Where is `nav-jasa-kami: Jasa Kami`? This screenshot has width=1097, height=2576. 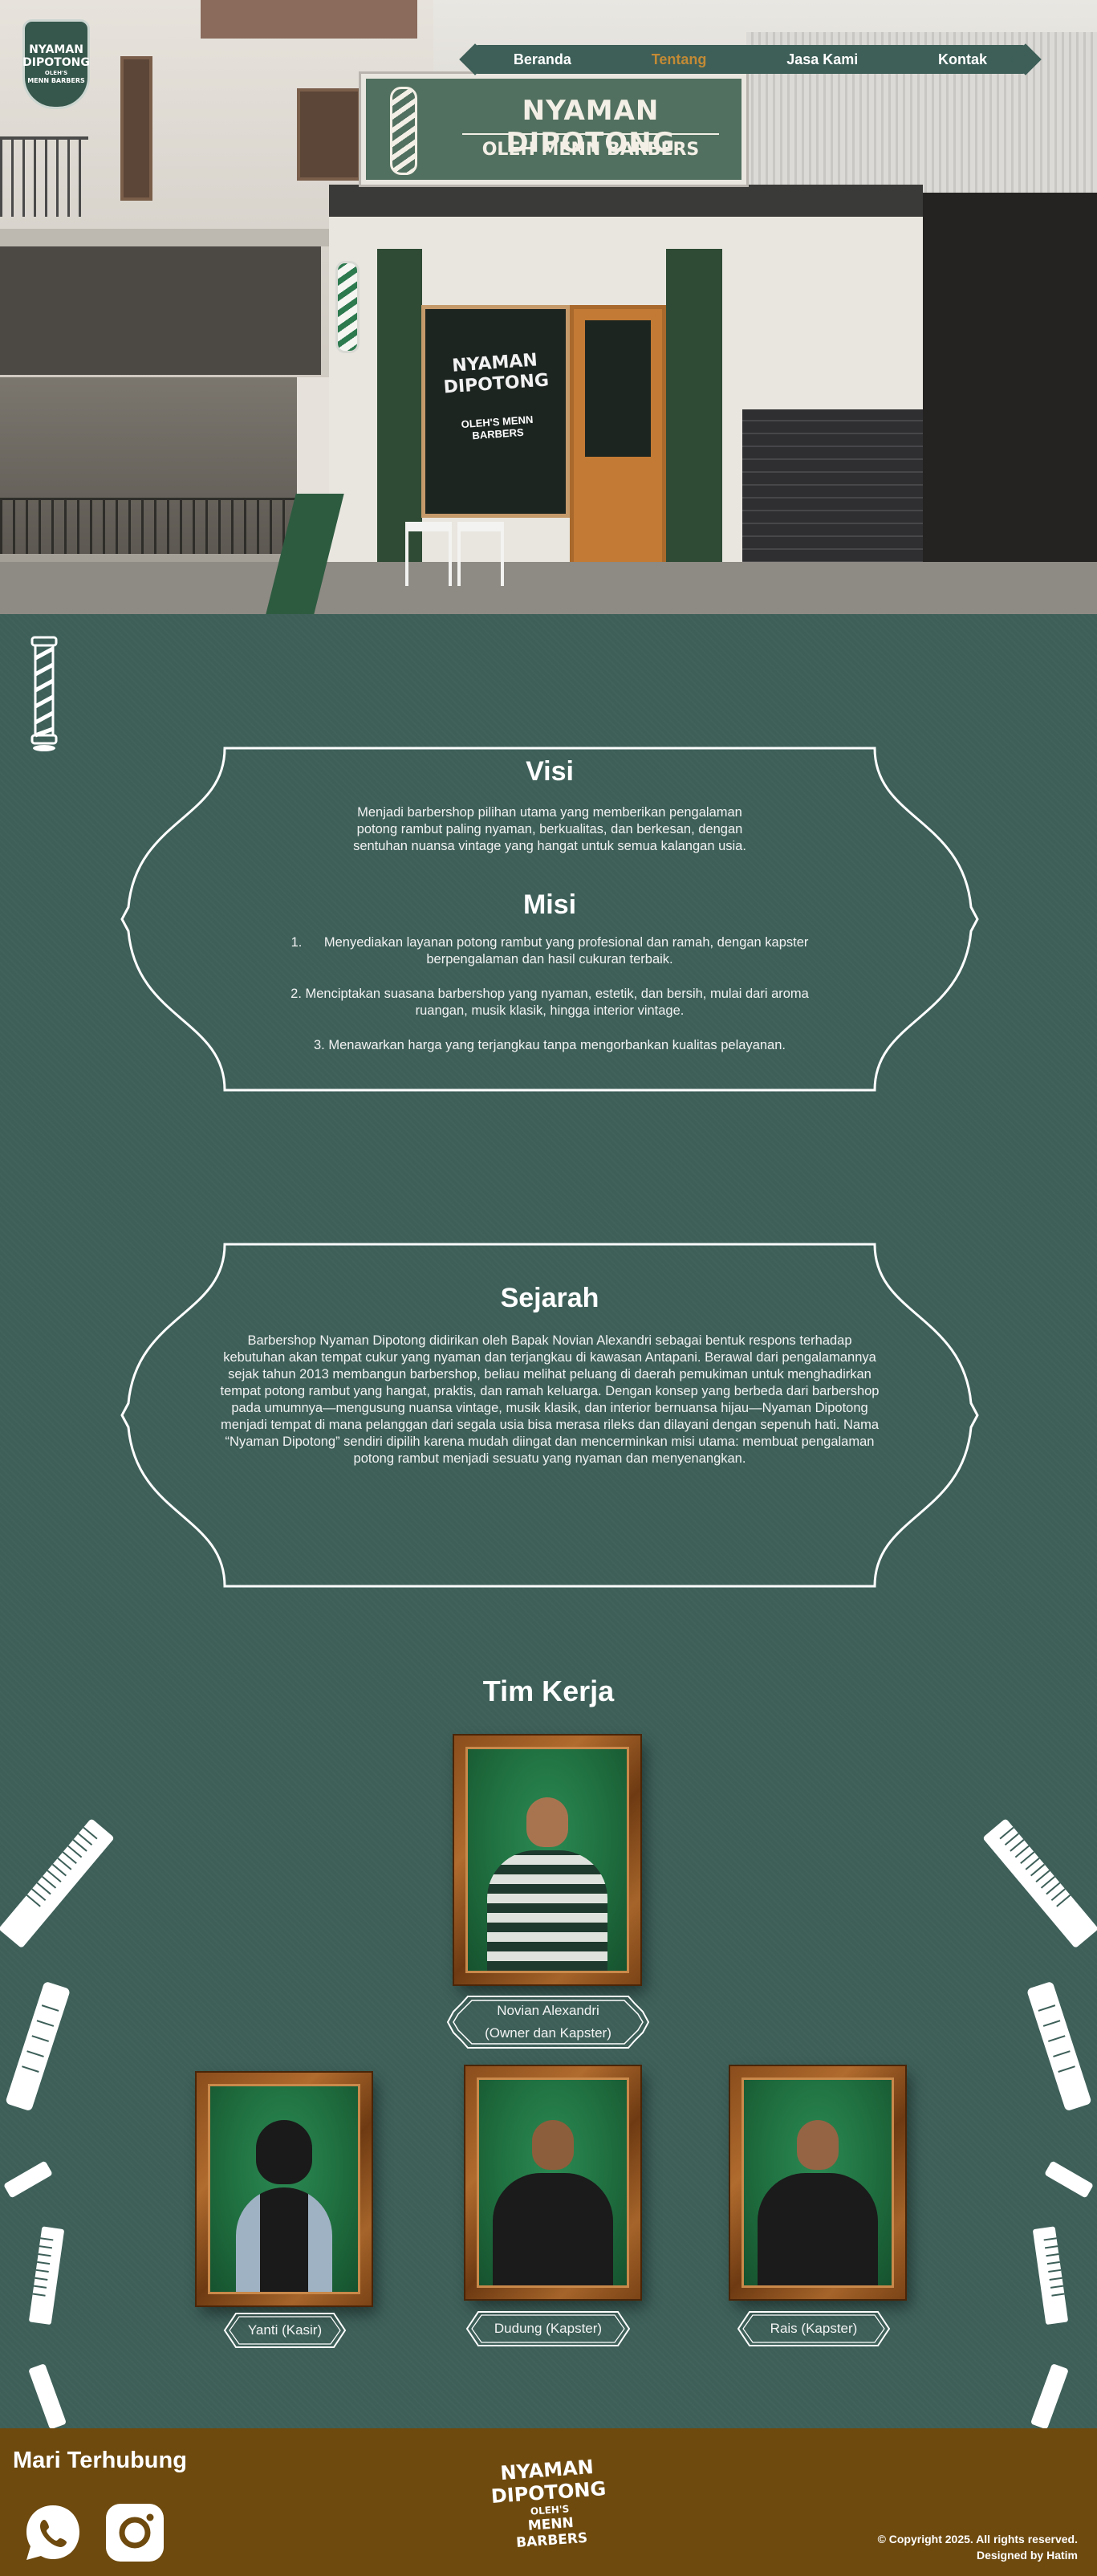 nav-jasa-kami: Jasa Kami is located at coordinates (822, 59).